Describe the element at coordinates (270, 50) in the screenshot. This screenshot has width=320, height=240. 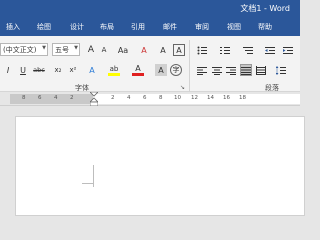
I see `decrease-indent-icon` at that location.